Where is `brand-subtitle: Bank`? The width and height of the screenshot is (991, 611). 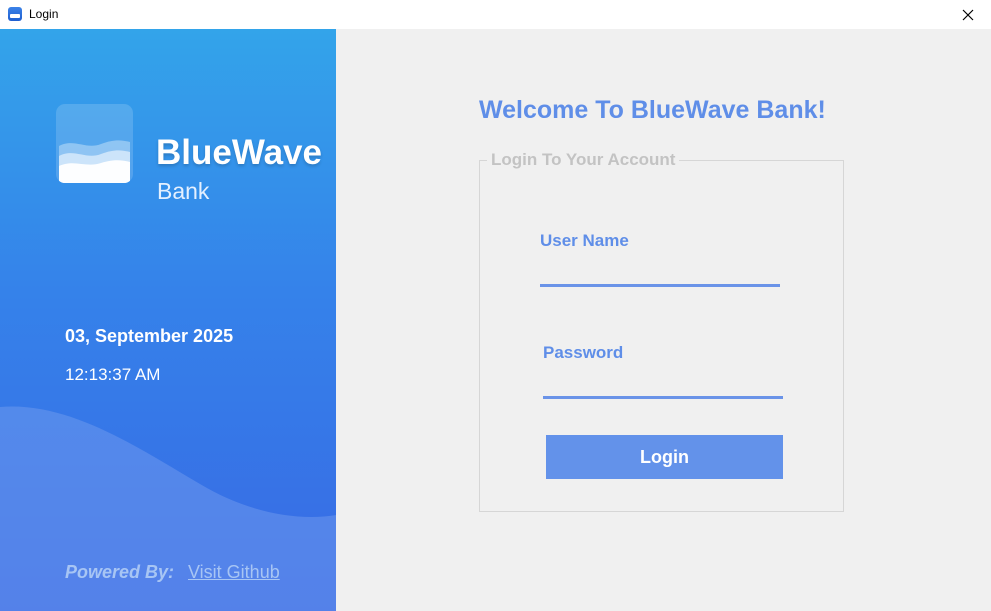
brand-subtitle: Bank is located at coordinates (183, 191).